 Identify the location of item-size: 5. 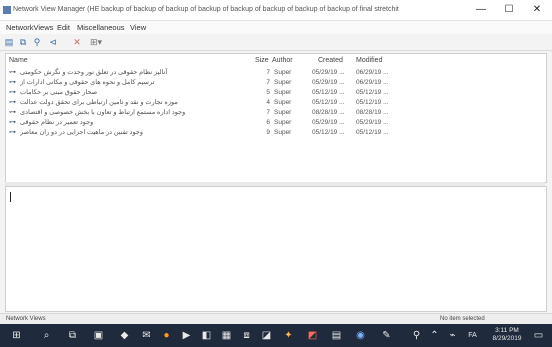
(268, 92).